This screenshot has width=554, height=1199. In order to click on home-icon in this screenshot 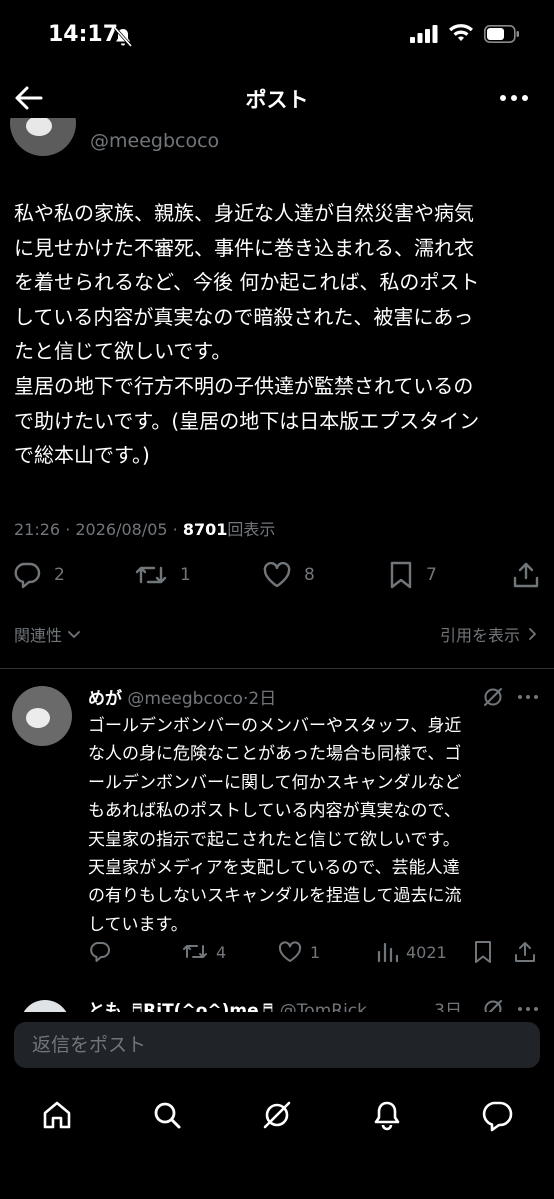, I will do `click(57, 1115)`.